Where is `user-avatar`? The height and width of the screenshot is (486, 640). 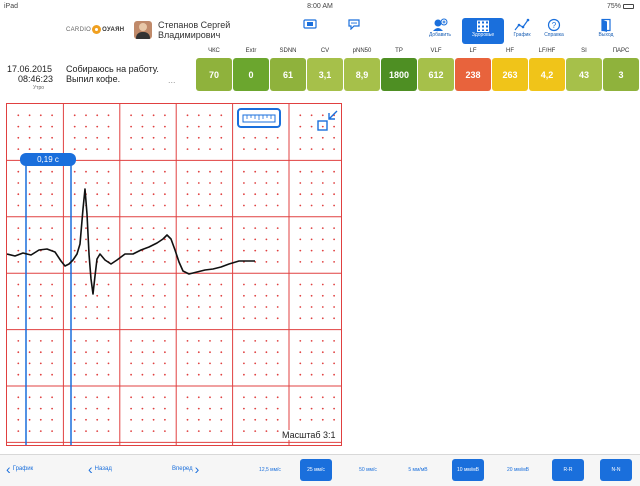
user-avatar is located at coordinates (143, 30).